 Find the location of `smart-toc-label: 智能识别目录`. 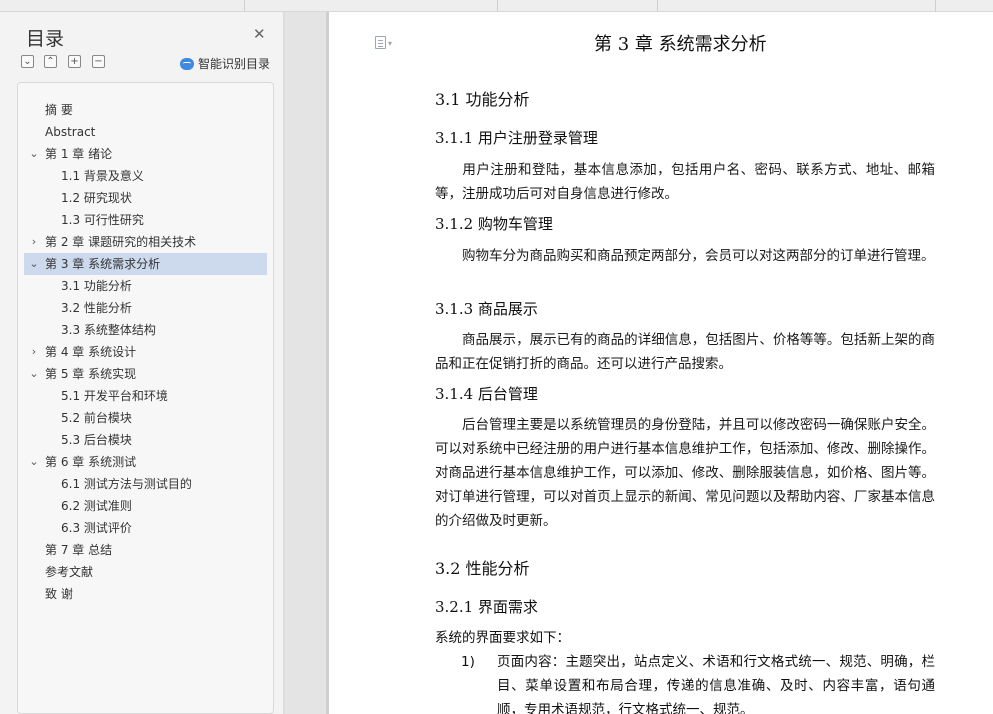

smart-toc-label: 智能识别目录 is located at coordinates (234, 64).